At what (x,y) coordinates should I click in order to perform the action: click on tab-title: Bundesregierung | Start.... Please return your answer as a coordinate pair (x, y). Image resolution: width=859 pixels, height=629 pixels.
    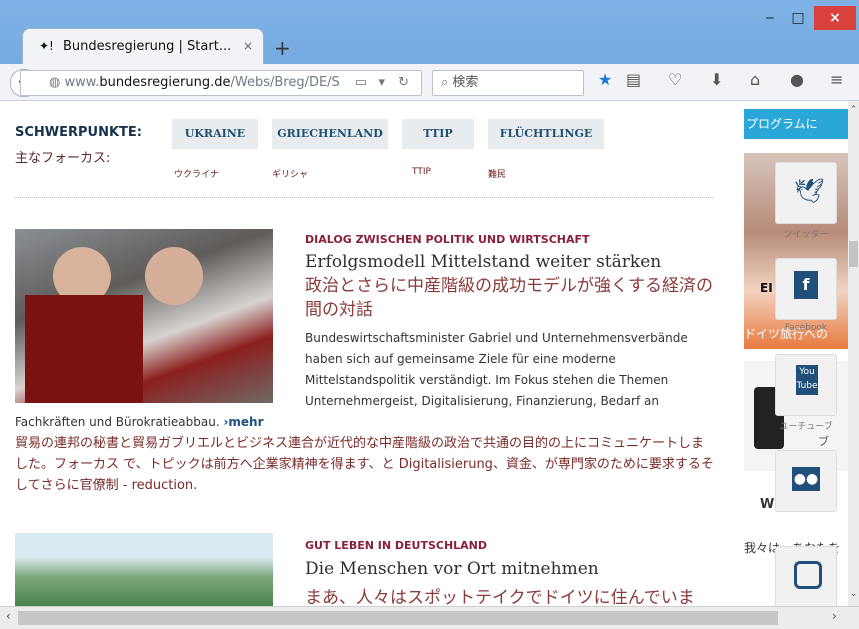
    Looking at the image, I should click on (147, 46).